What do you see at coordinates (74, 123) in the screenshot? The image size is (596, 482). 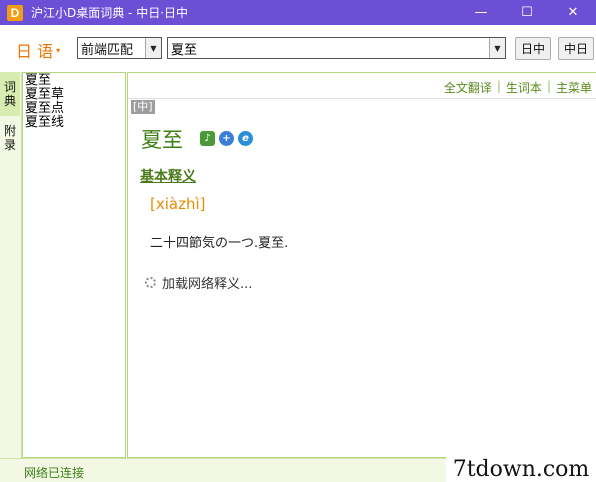 I see `list-item: 夏至线` at bounding box center [74, 123].